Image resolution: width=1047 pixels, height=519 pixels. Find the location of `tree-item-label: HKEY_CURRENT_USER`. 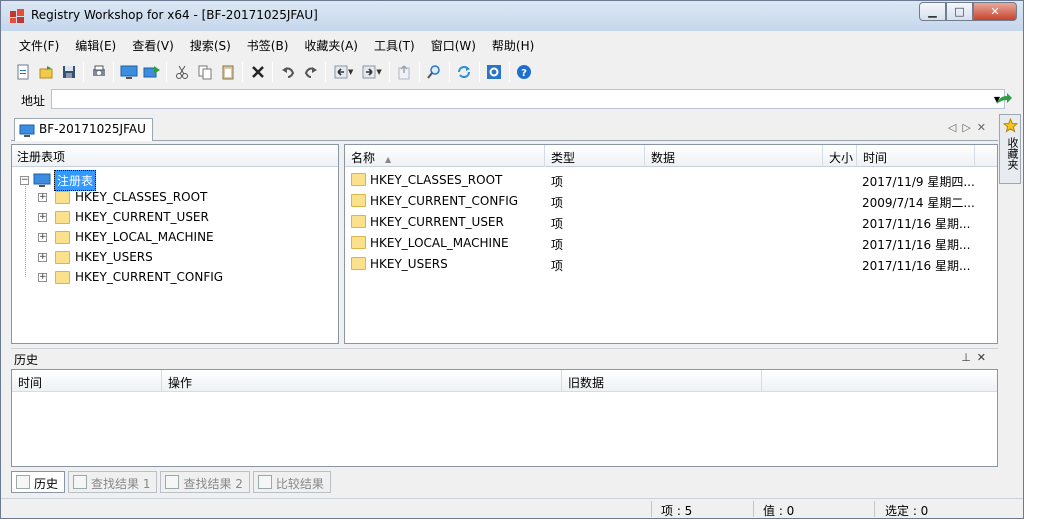

tree-item-label: HKEY_CURRENT_USER is located at coordinates (142, 217).